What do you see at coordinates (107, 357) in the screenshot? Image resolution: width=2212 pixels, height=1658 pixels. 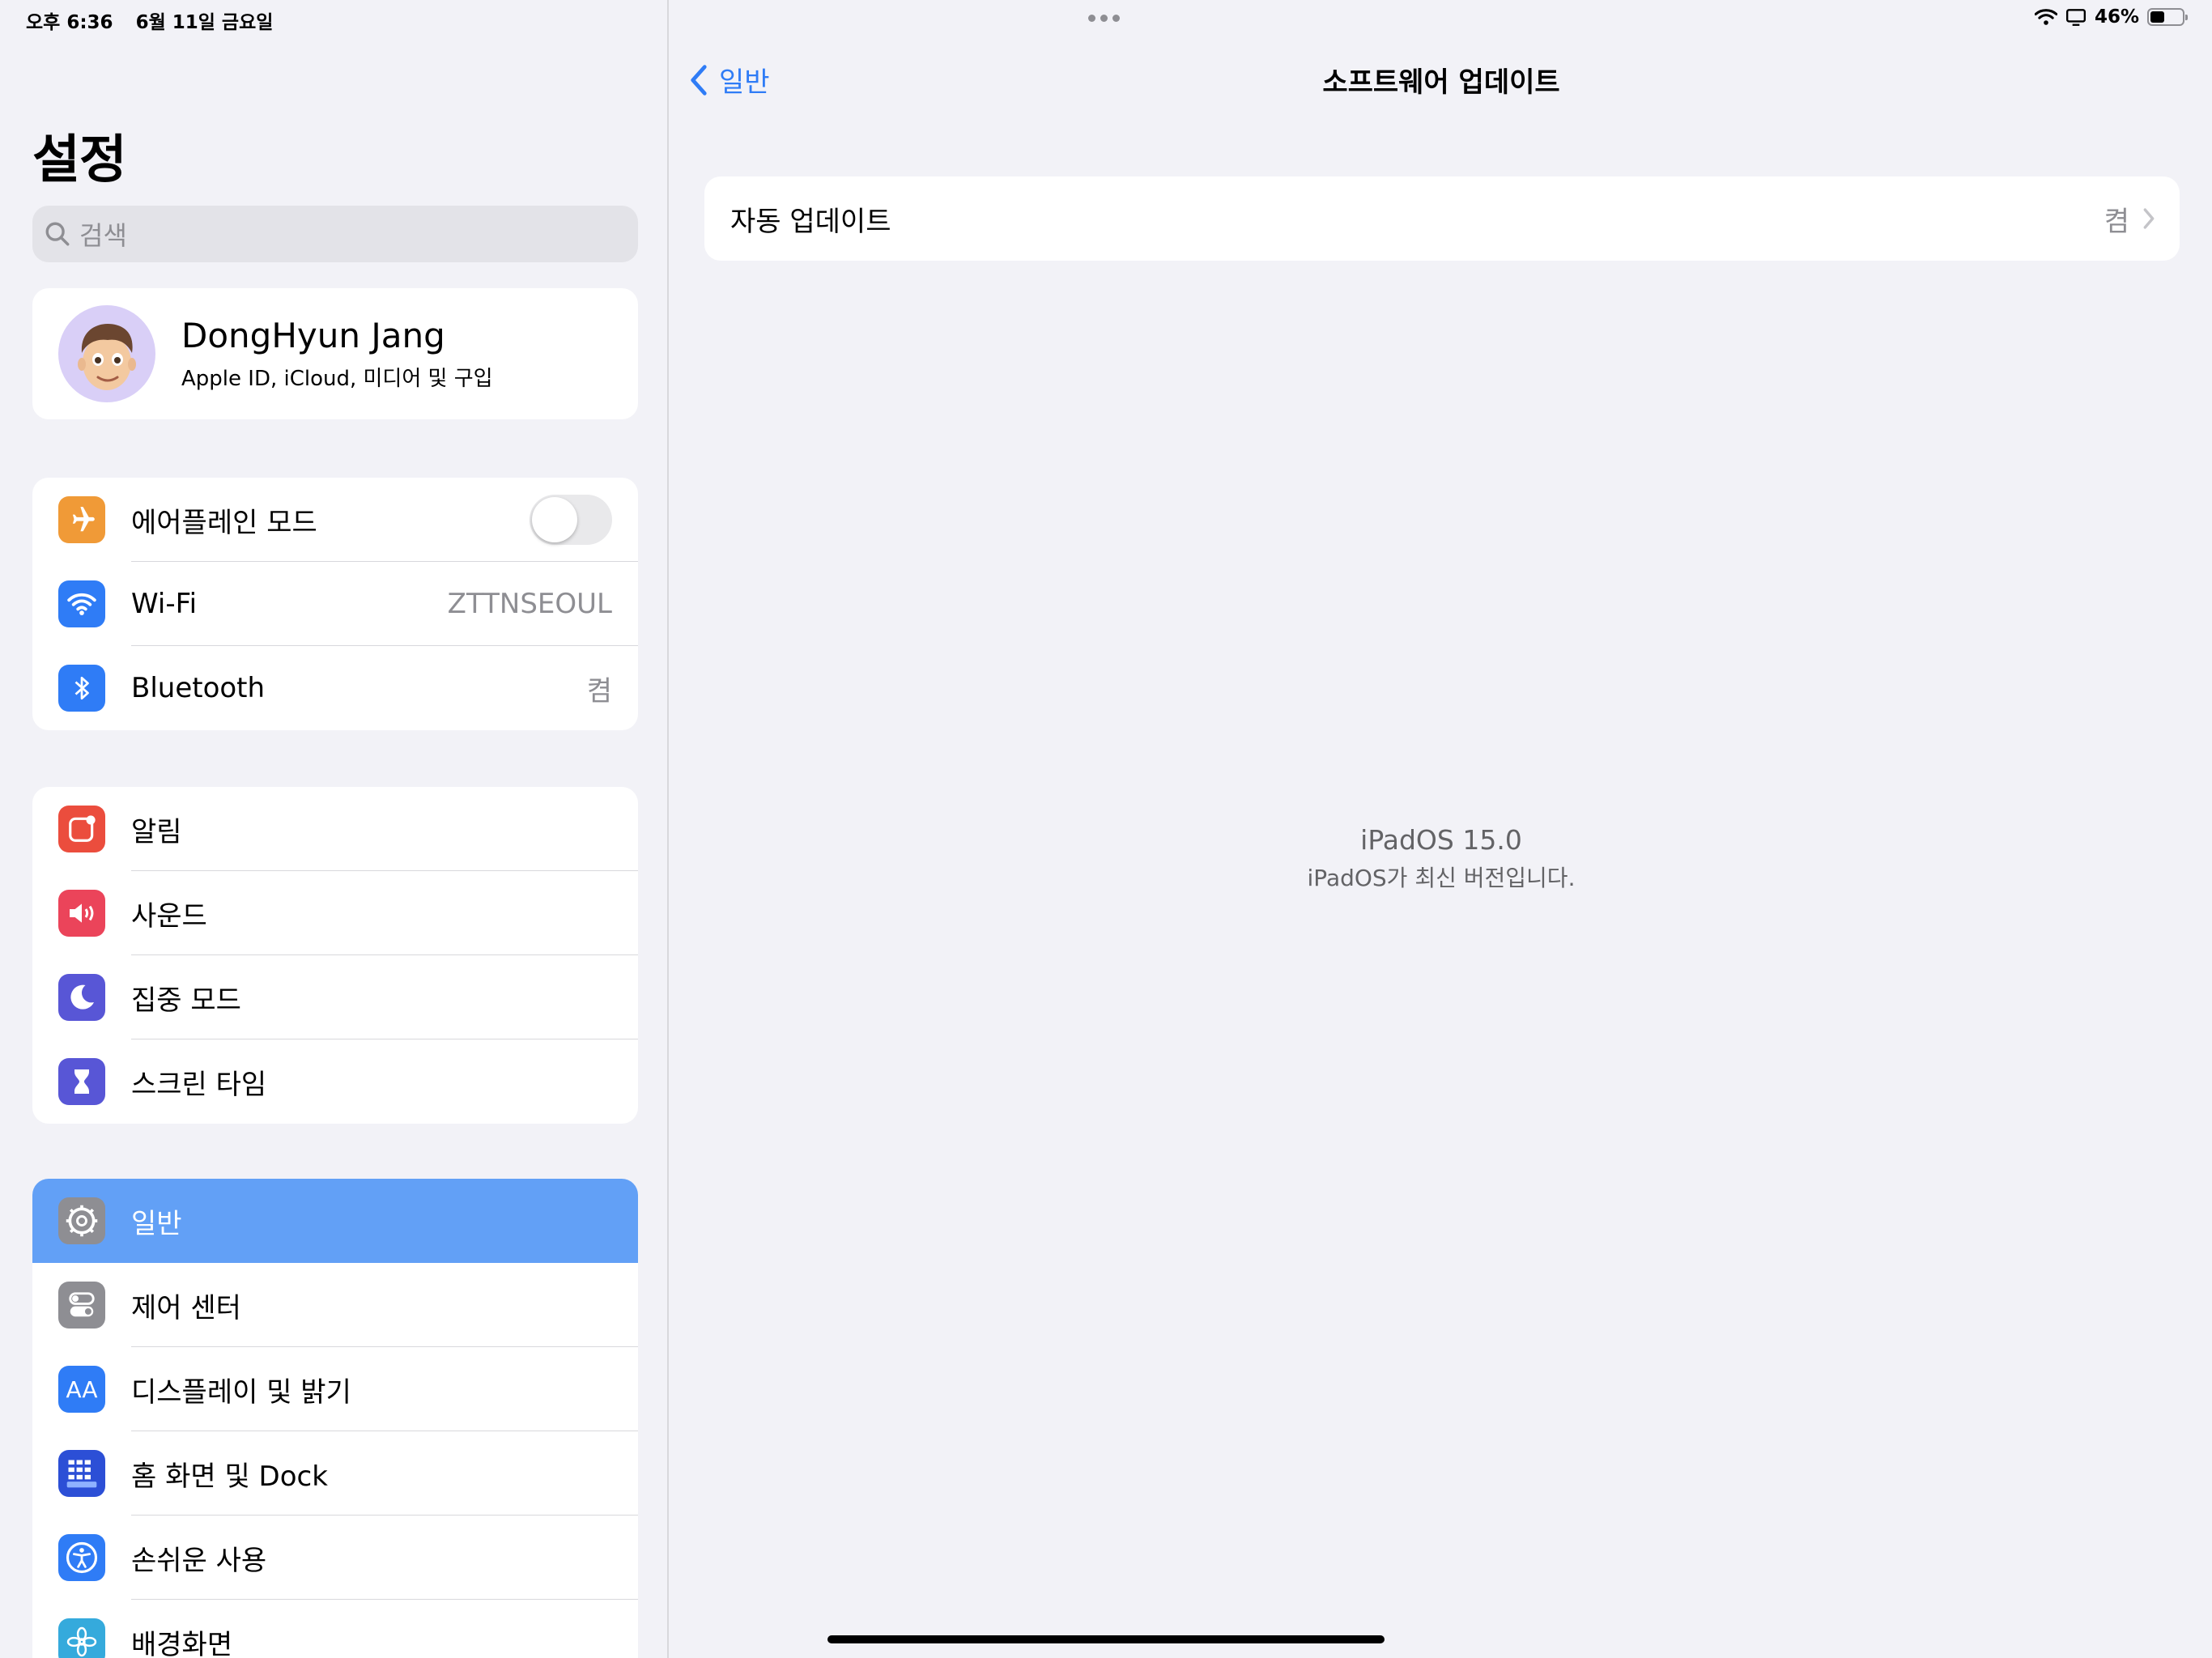 I see `memoji-avatar-icon` at bounding box center [107, 357].